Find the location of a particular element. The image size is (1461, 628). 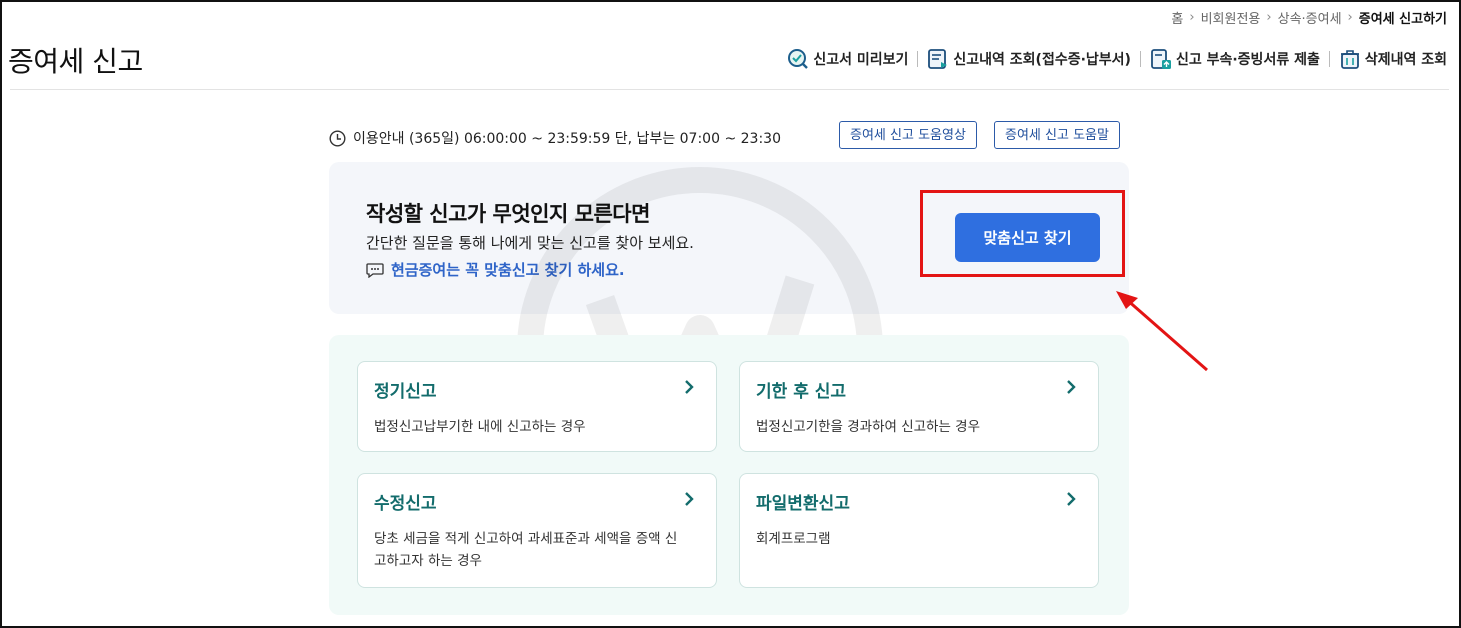

card-description: 회계프로그램 is located at coordinates (793, 539).